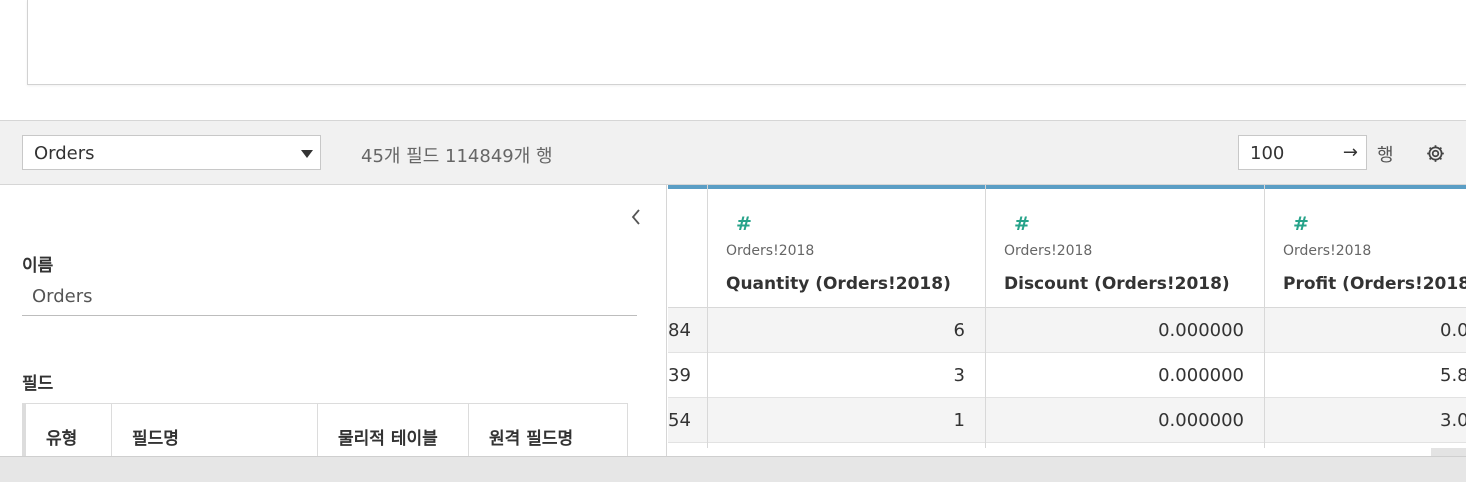 Image resolution: width=1466 pixels, height=482 pixels. What do you see at coordinates (64, 153) in the screenshot?
I see `table-select-value: Orders` at bounding box center [64, 153].